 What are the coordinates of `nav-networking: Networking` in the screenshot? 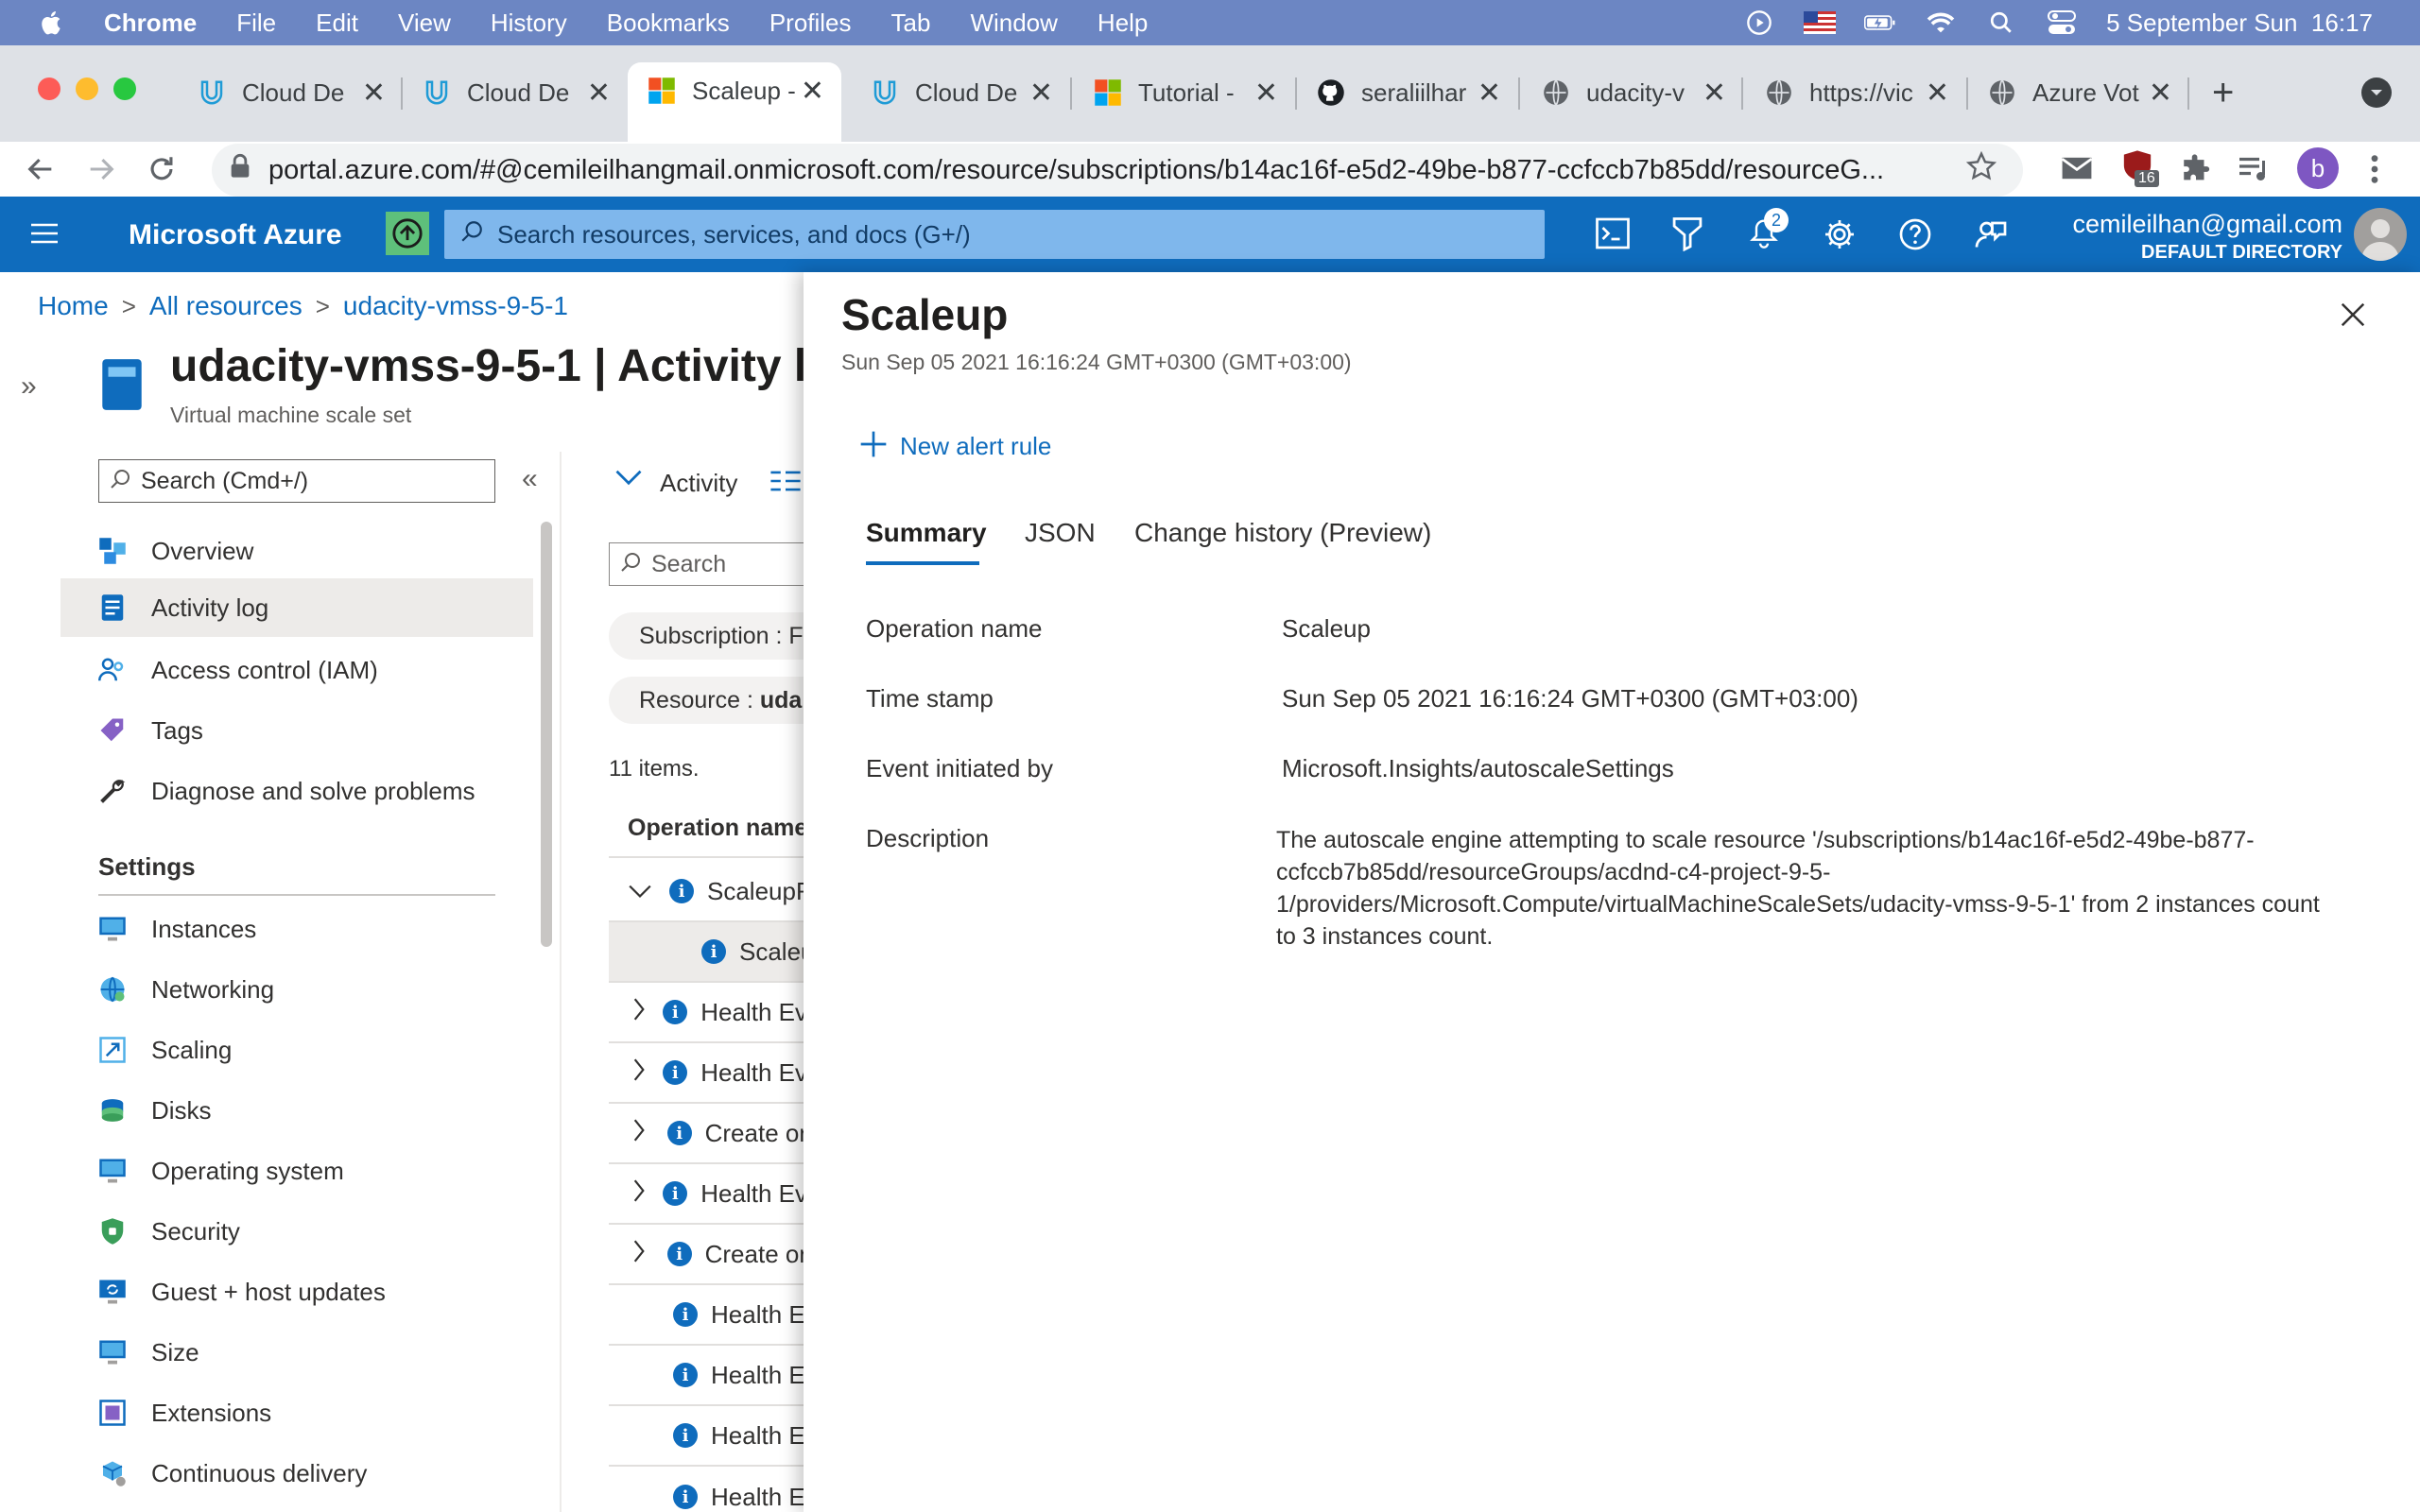 It's located at (296, 989).